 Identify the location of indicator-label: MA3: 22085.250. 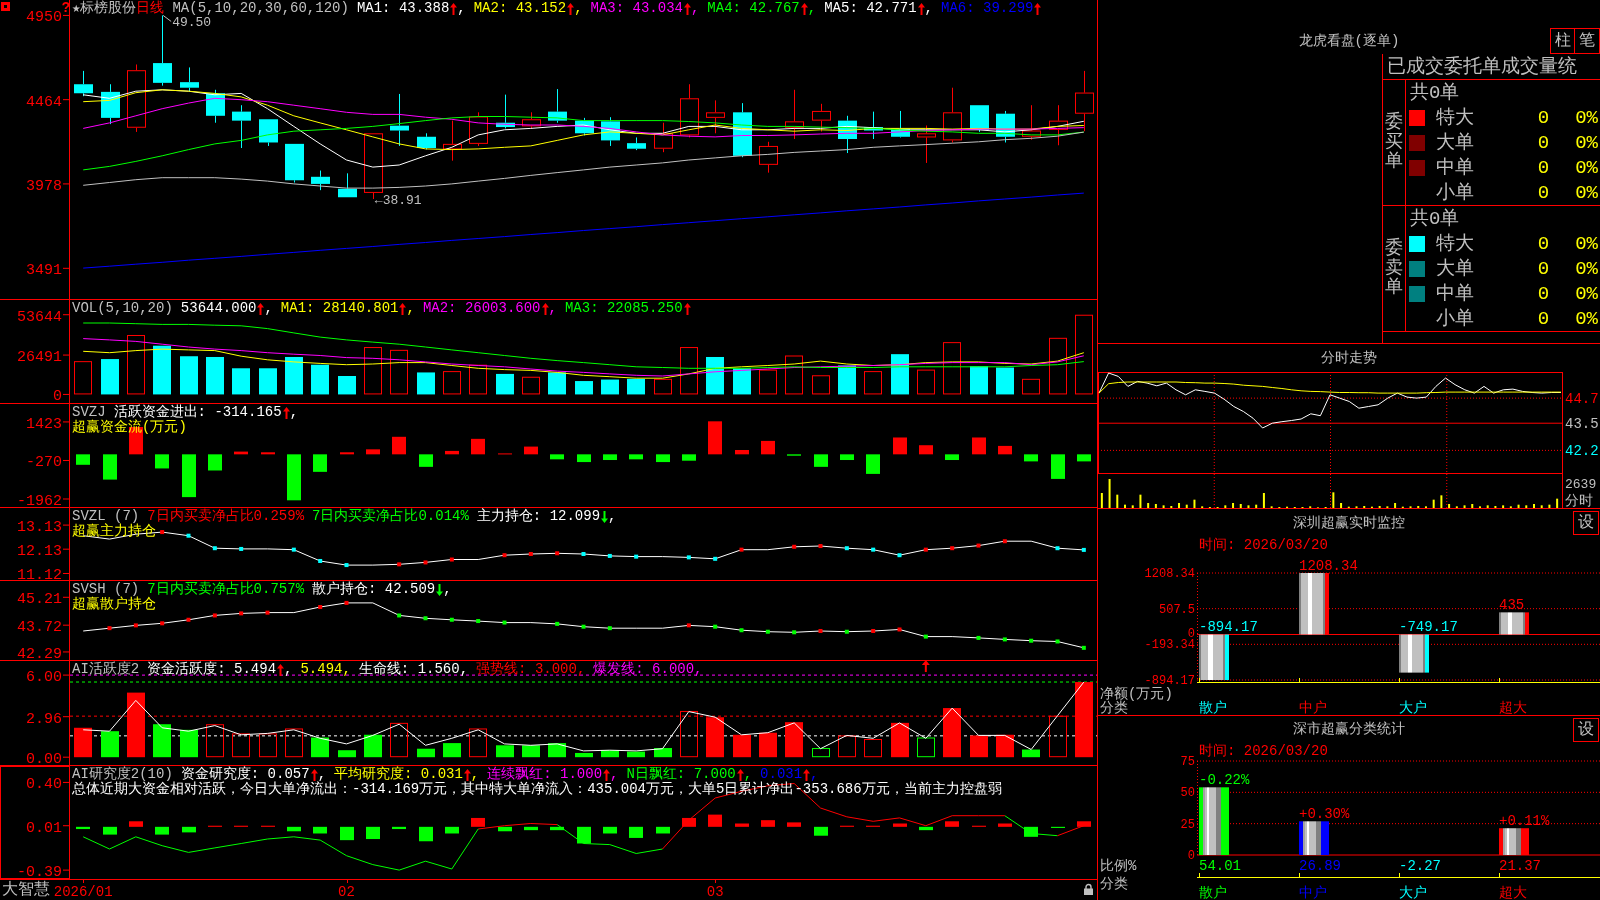
(623, 308).